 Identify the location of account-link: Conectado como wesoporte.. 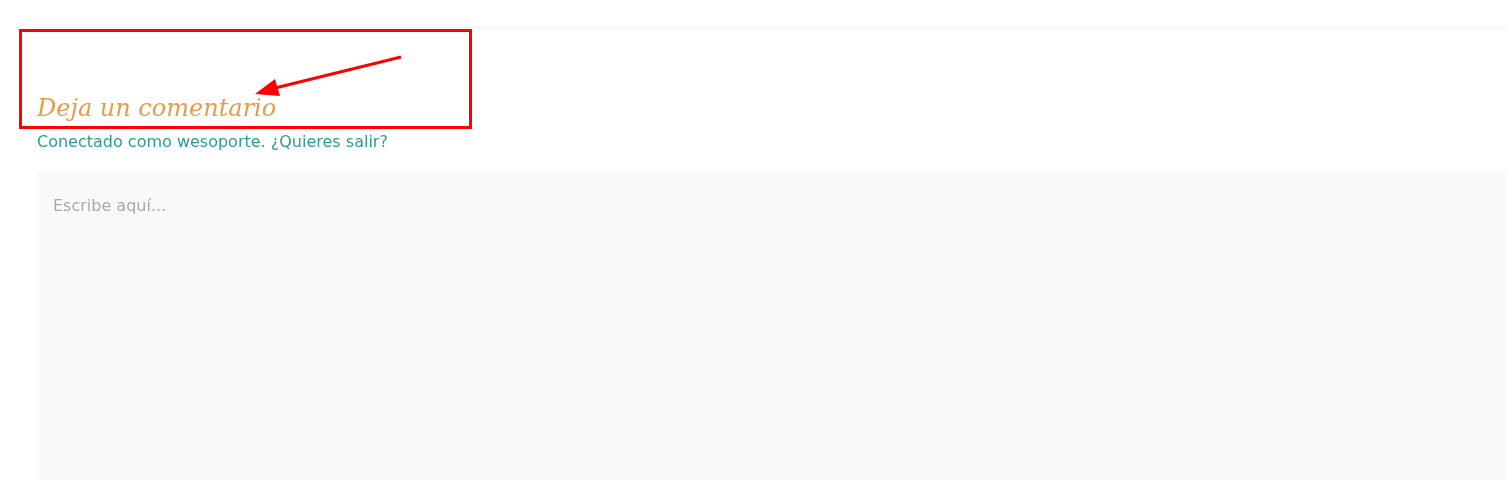
(151, 141).